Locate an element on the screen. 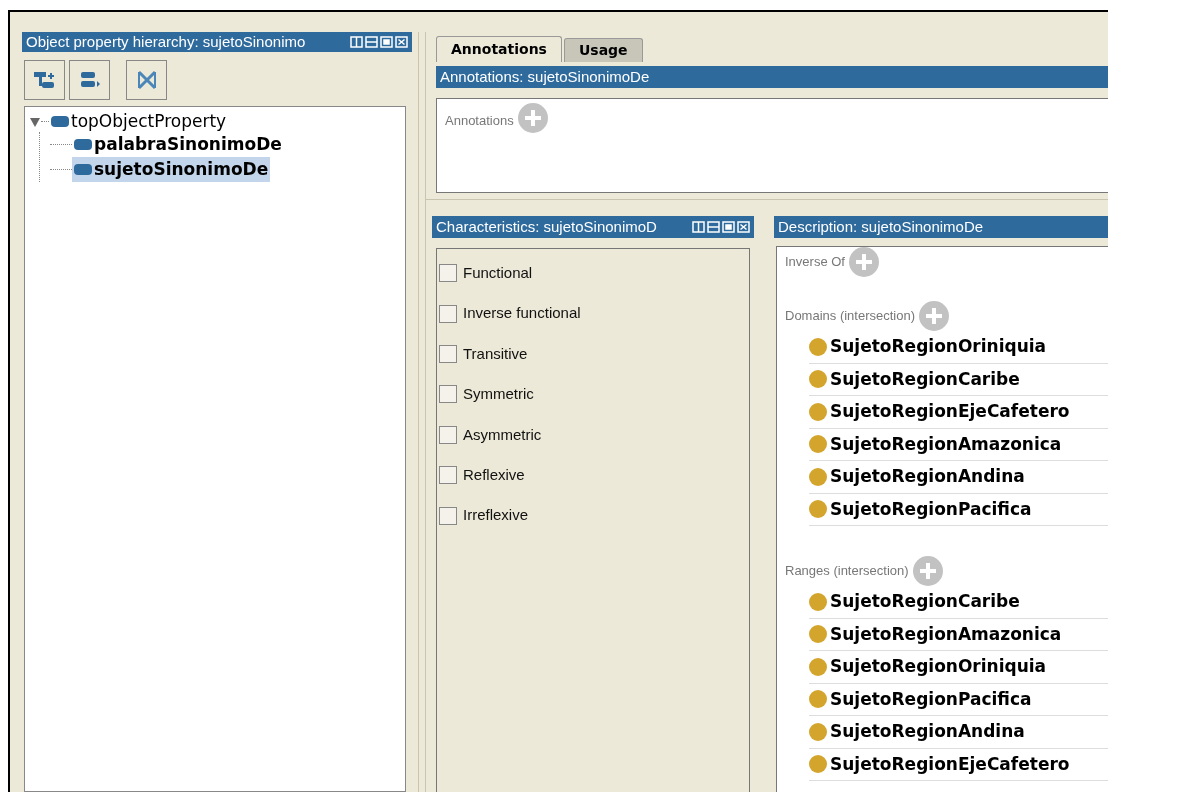 This screenshot has height=792, width=1198. tree-item: sujetoSinonimoDe is located at coordinates (171, 169).